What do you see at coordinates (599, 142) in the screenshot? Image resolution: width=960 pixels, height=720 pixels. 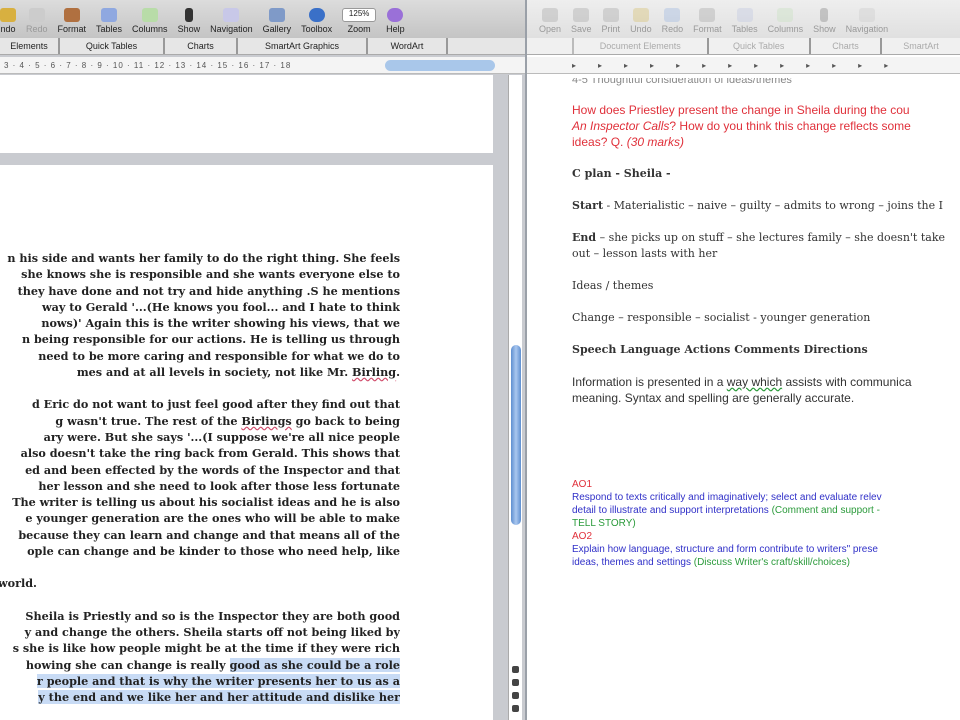 I see `line: ideas? Q.` at bounding box center [599, 142].